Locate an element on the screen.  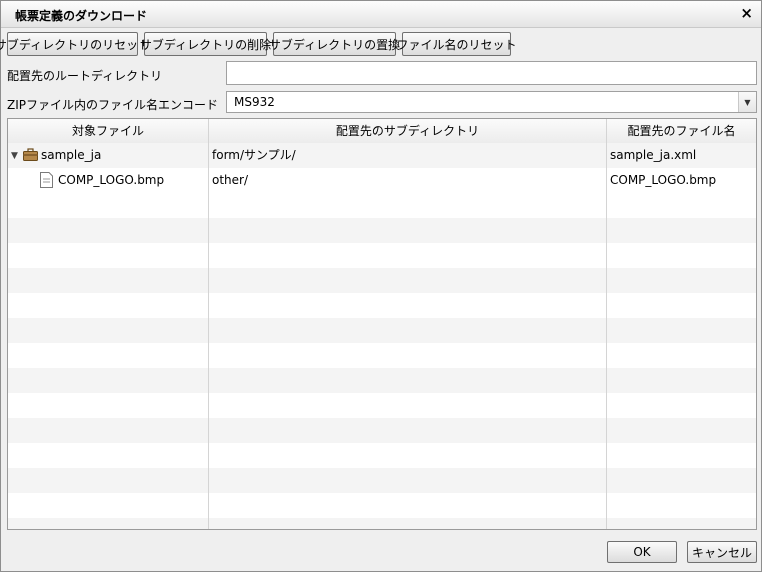
filename-cell: COMP_LOGO.bmp is located at coordinates (663, 180).